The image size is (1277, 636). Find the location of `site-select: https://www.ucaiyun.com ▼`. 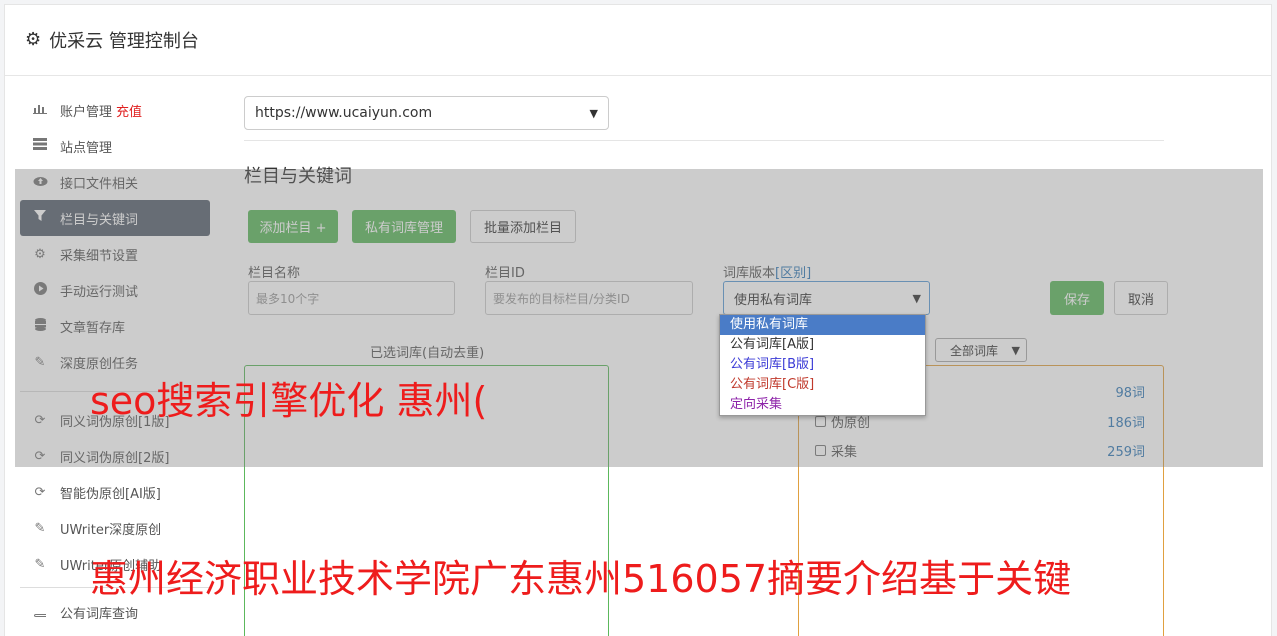

site-select: https://www.ucaiyun.com ▼ is located at coordinates (426, 113).